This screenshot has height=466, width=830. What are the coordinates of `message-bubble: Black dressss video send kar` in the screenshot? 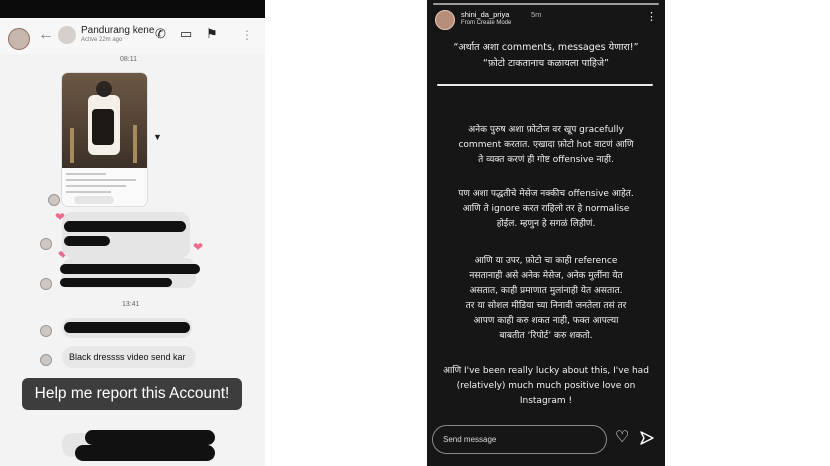 It's located at (129, 357).